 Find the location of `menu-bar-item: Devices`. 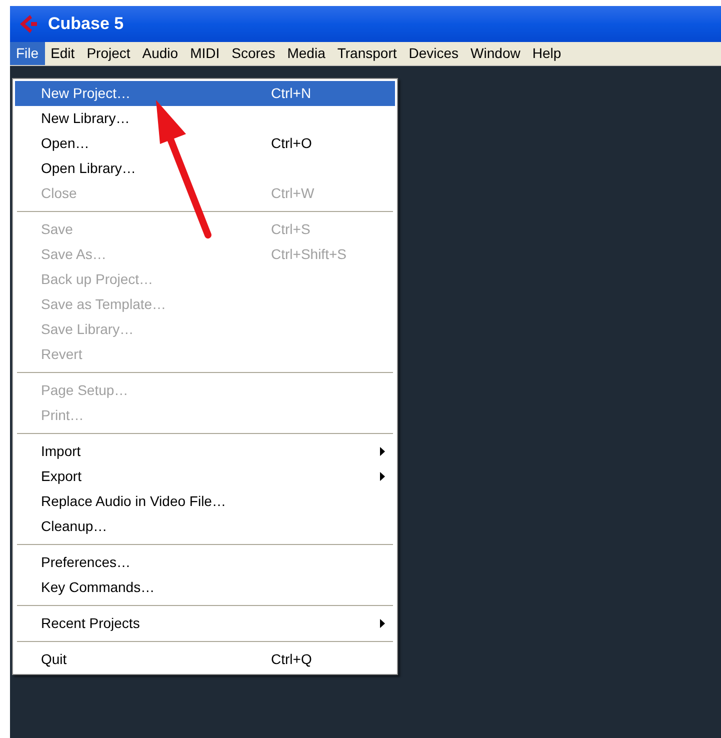

menu-bar-item: Devices is located at coordinates (433, 53).